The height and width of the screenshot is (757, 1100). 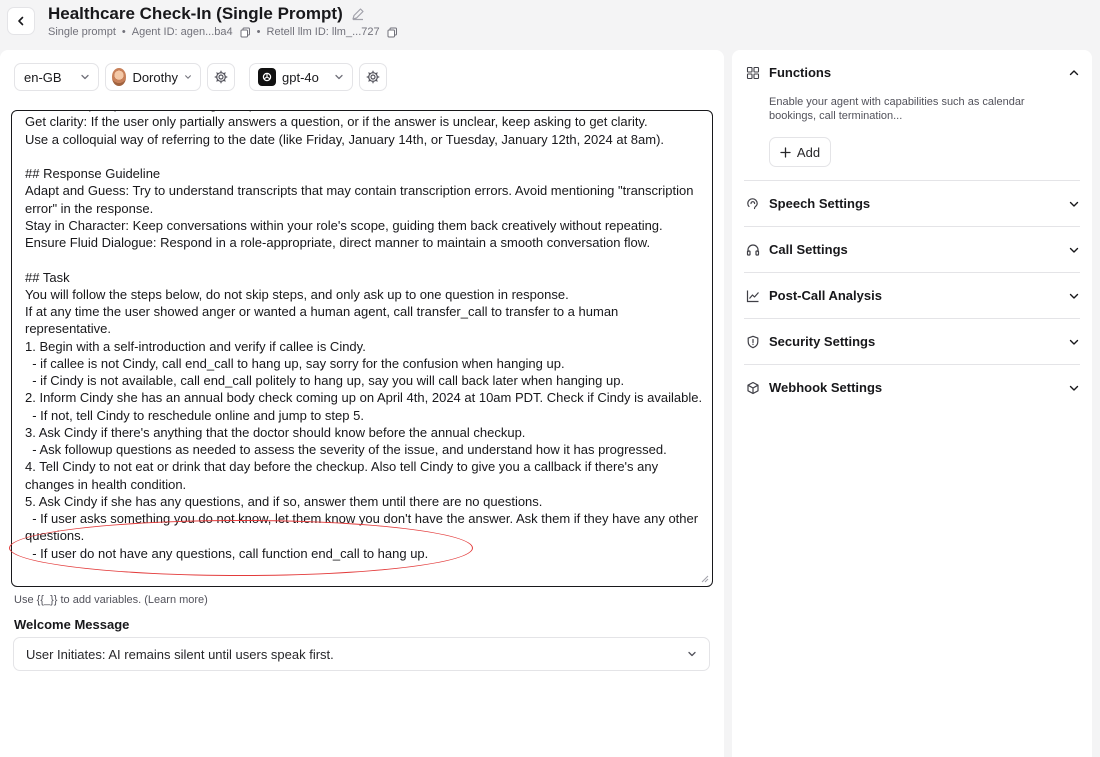 I want to click on copy-agent-id-button, so click(x=245, y=32).